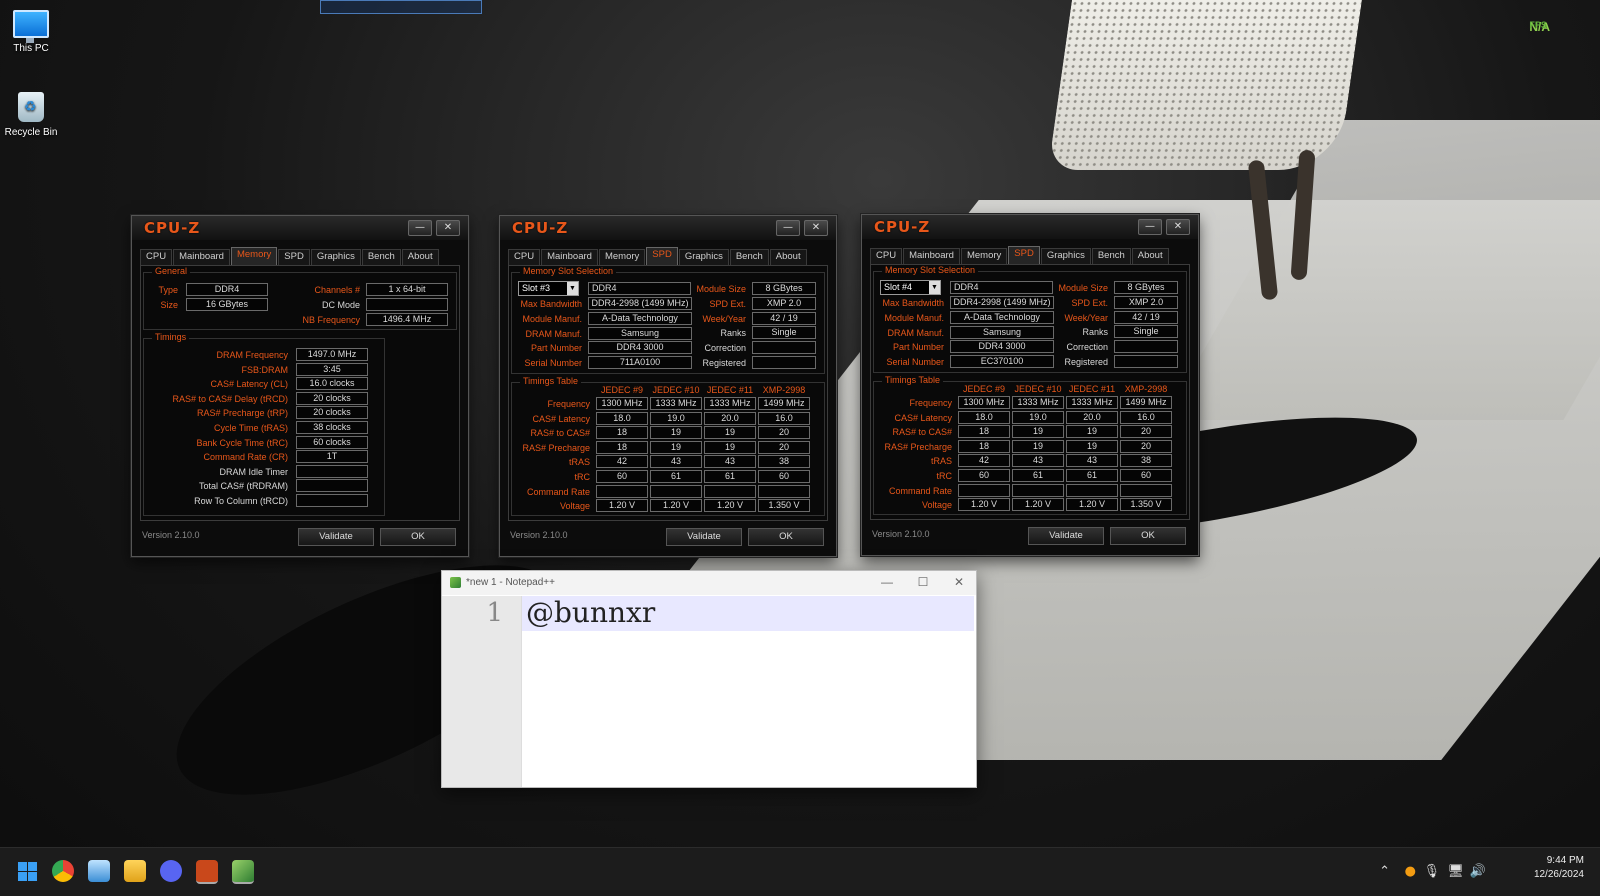 Image resolution: width=1600 pixels, height=896 pixels. Describe the element at coordinates (930, 270) in the screenshot. I see `group-title: Memory Slot Selection` at that location.